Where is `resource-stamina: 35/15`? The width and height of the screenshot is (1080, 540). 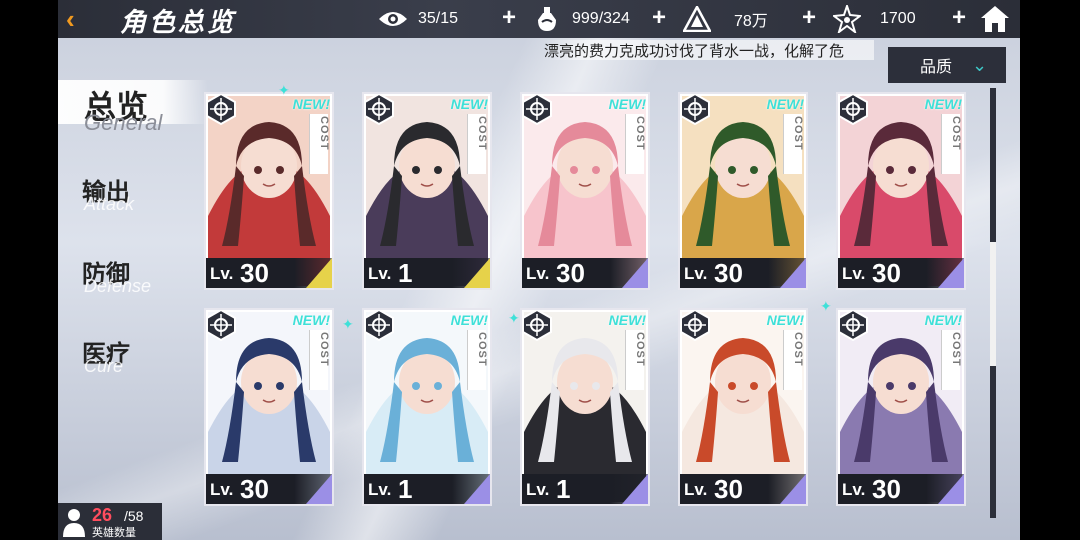
resource-stamina: 35/15 is located at coordinates (418, 19).